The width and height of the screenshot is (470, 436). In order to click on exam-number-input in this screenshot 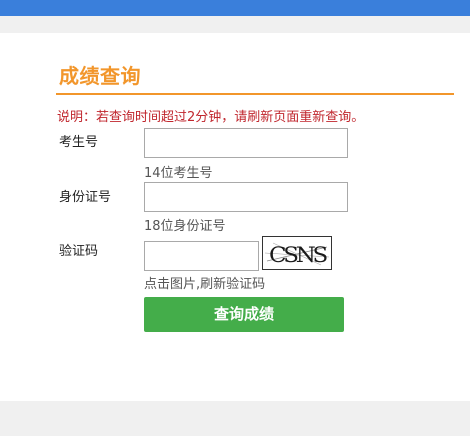, I will do `click(246, 143)`.